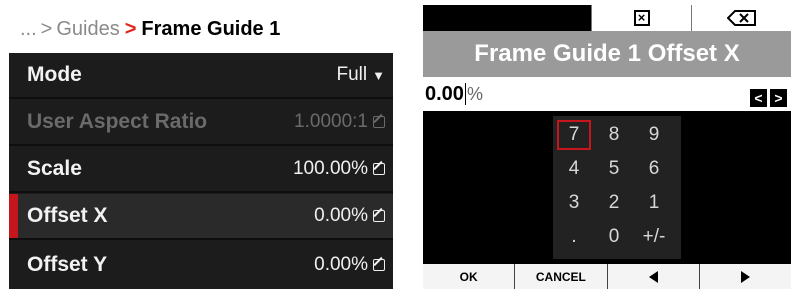  I want to click on breadcrumb-sep-1: >, so click(46, 28).